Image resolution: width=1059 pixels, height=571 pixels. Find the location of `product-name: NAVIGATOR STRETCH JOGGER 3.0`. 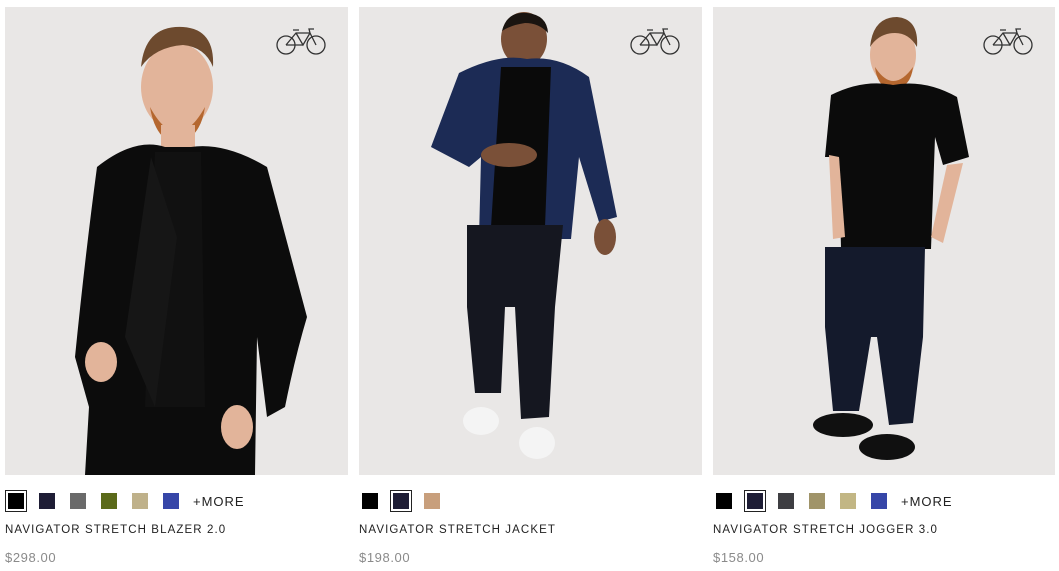

product-name: NAVIGATOR STRETCH JOGGER 3.0 is located at coordinates (884, 530).